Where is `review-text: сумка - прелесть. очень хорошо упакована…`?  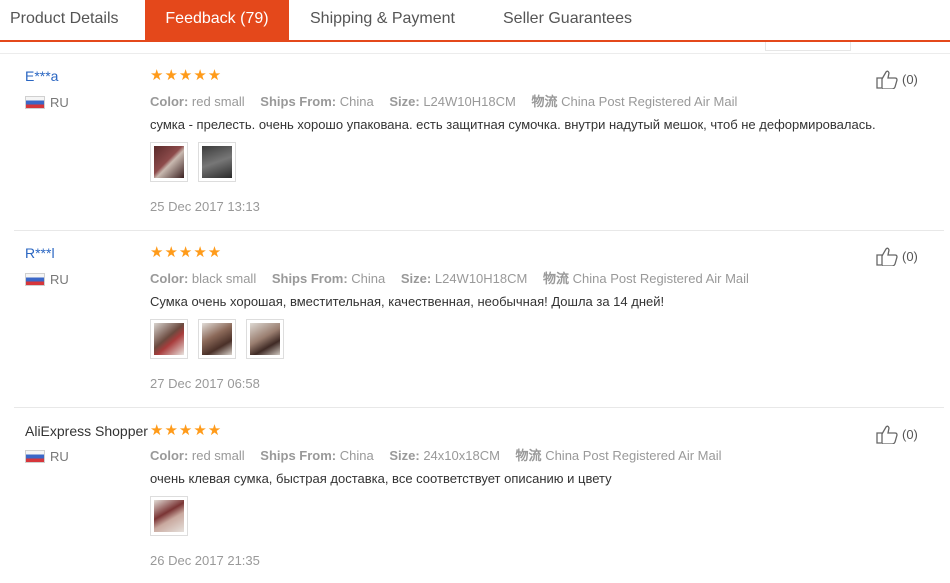 review-text: сумка - прелесть. очень хорошо упакована… is located at coordinates (513, 124).